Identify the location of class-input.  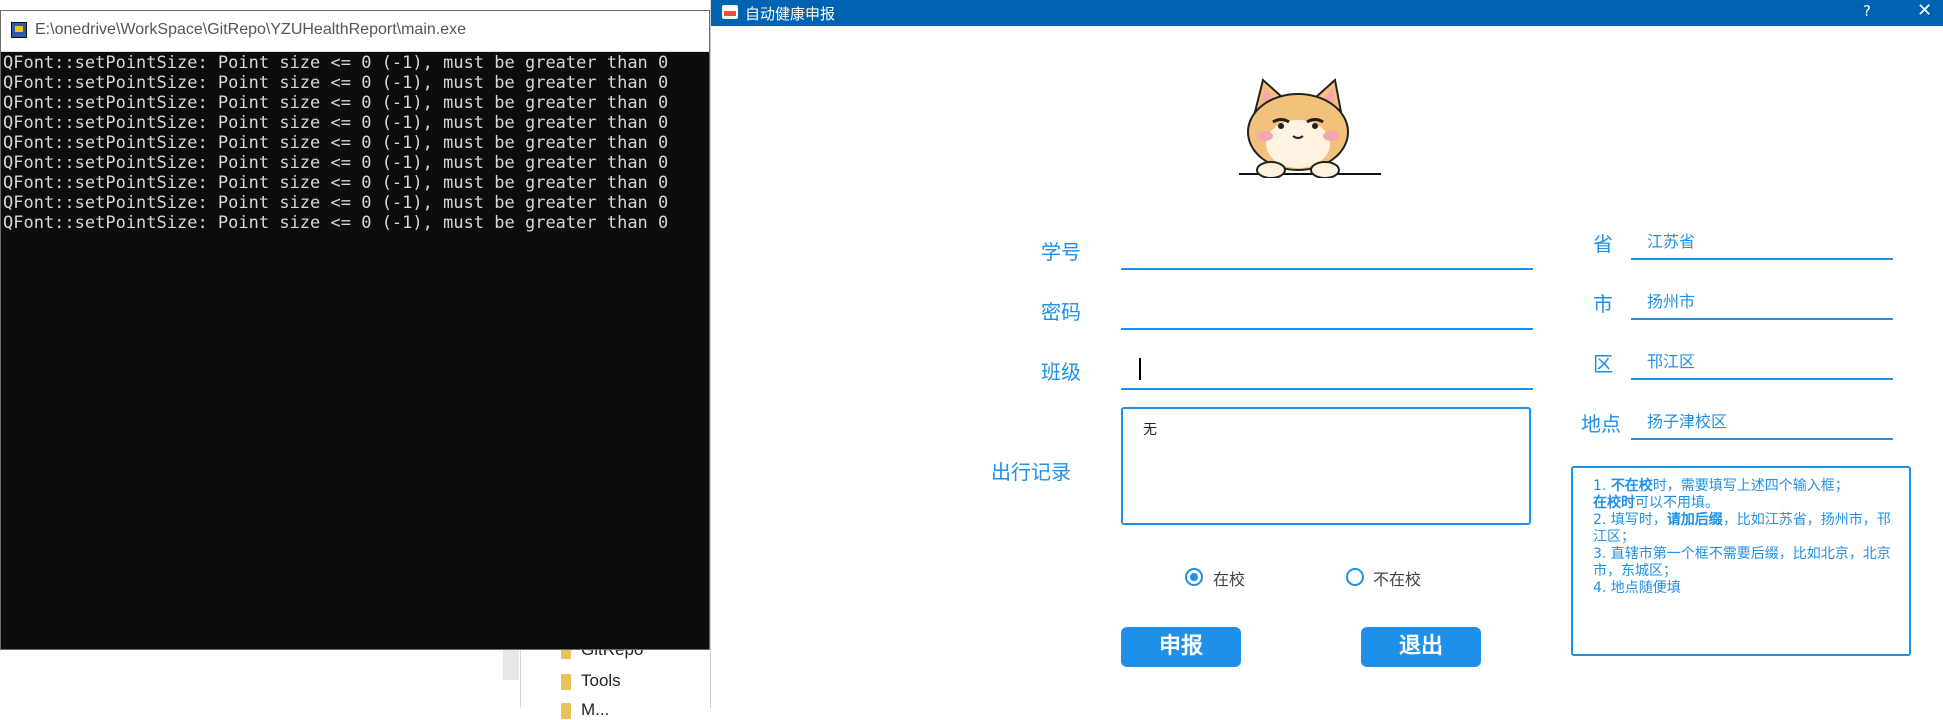
(1327, 371).